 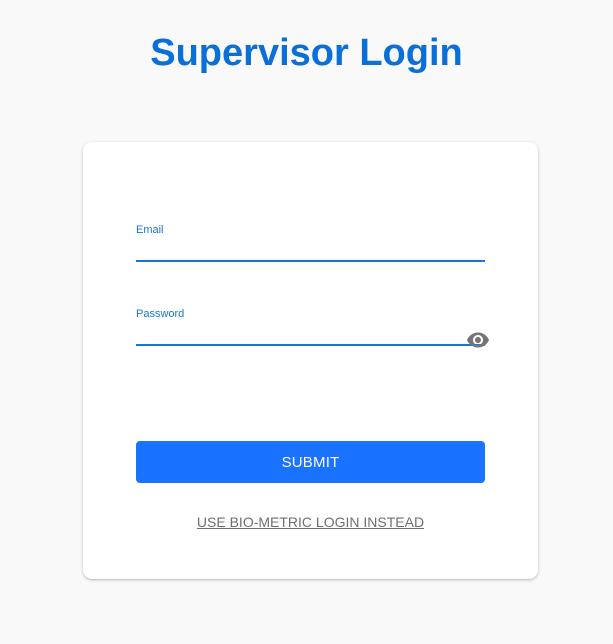 I want to click on password-field: Password, so click(x=312, y=328).